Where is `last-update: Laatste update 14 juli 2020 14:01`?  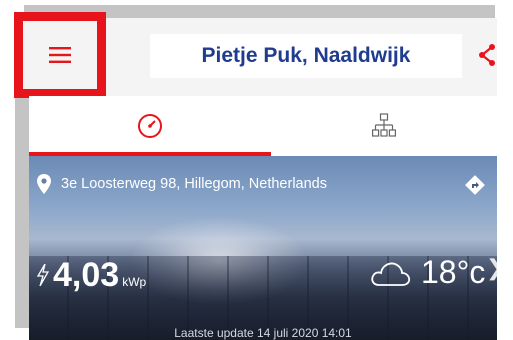
last-update: Laatste update 14 juli 2020 14:01 is located at coordinates (263, 333).